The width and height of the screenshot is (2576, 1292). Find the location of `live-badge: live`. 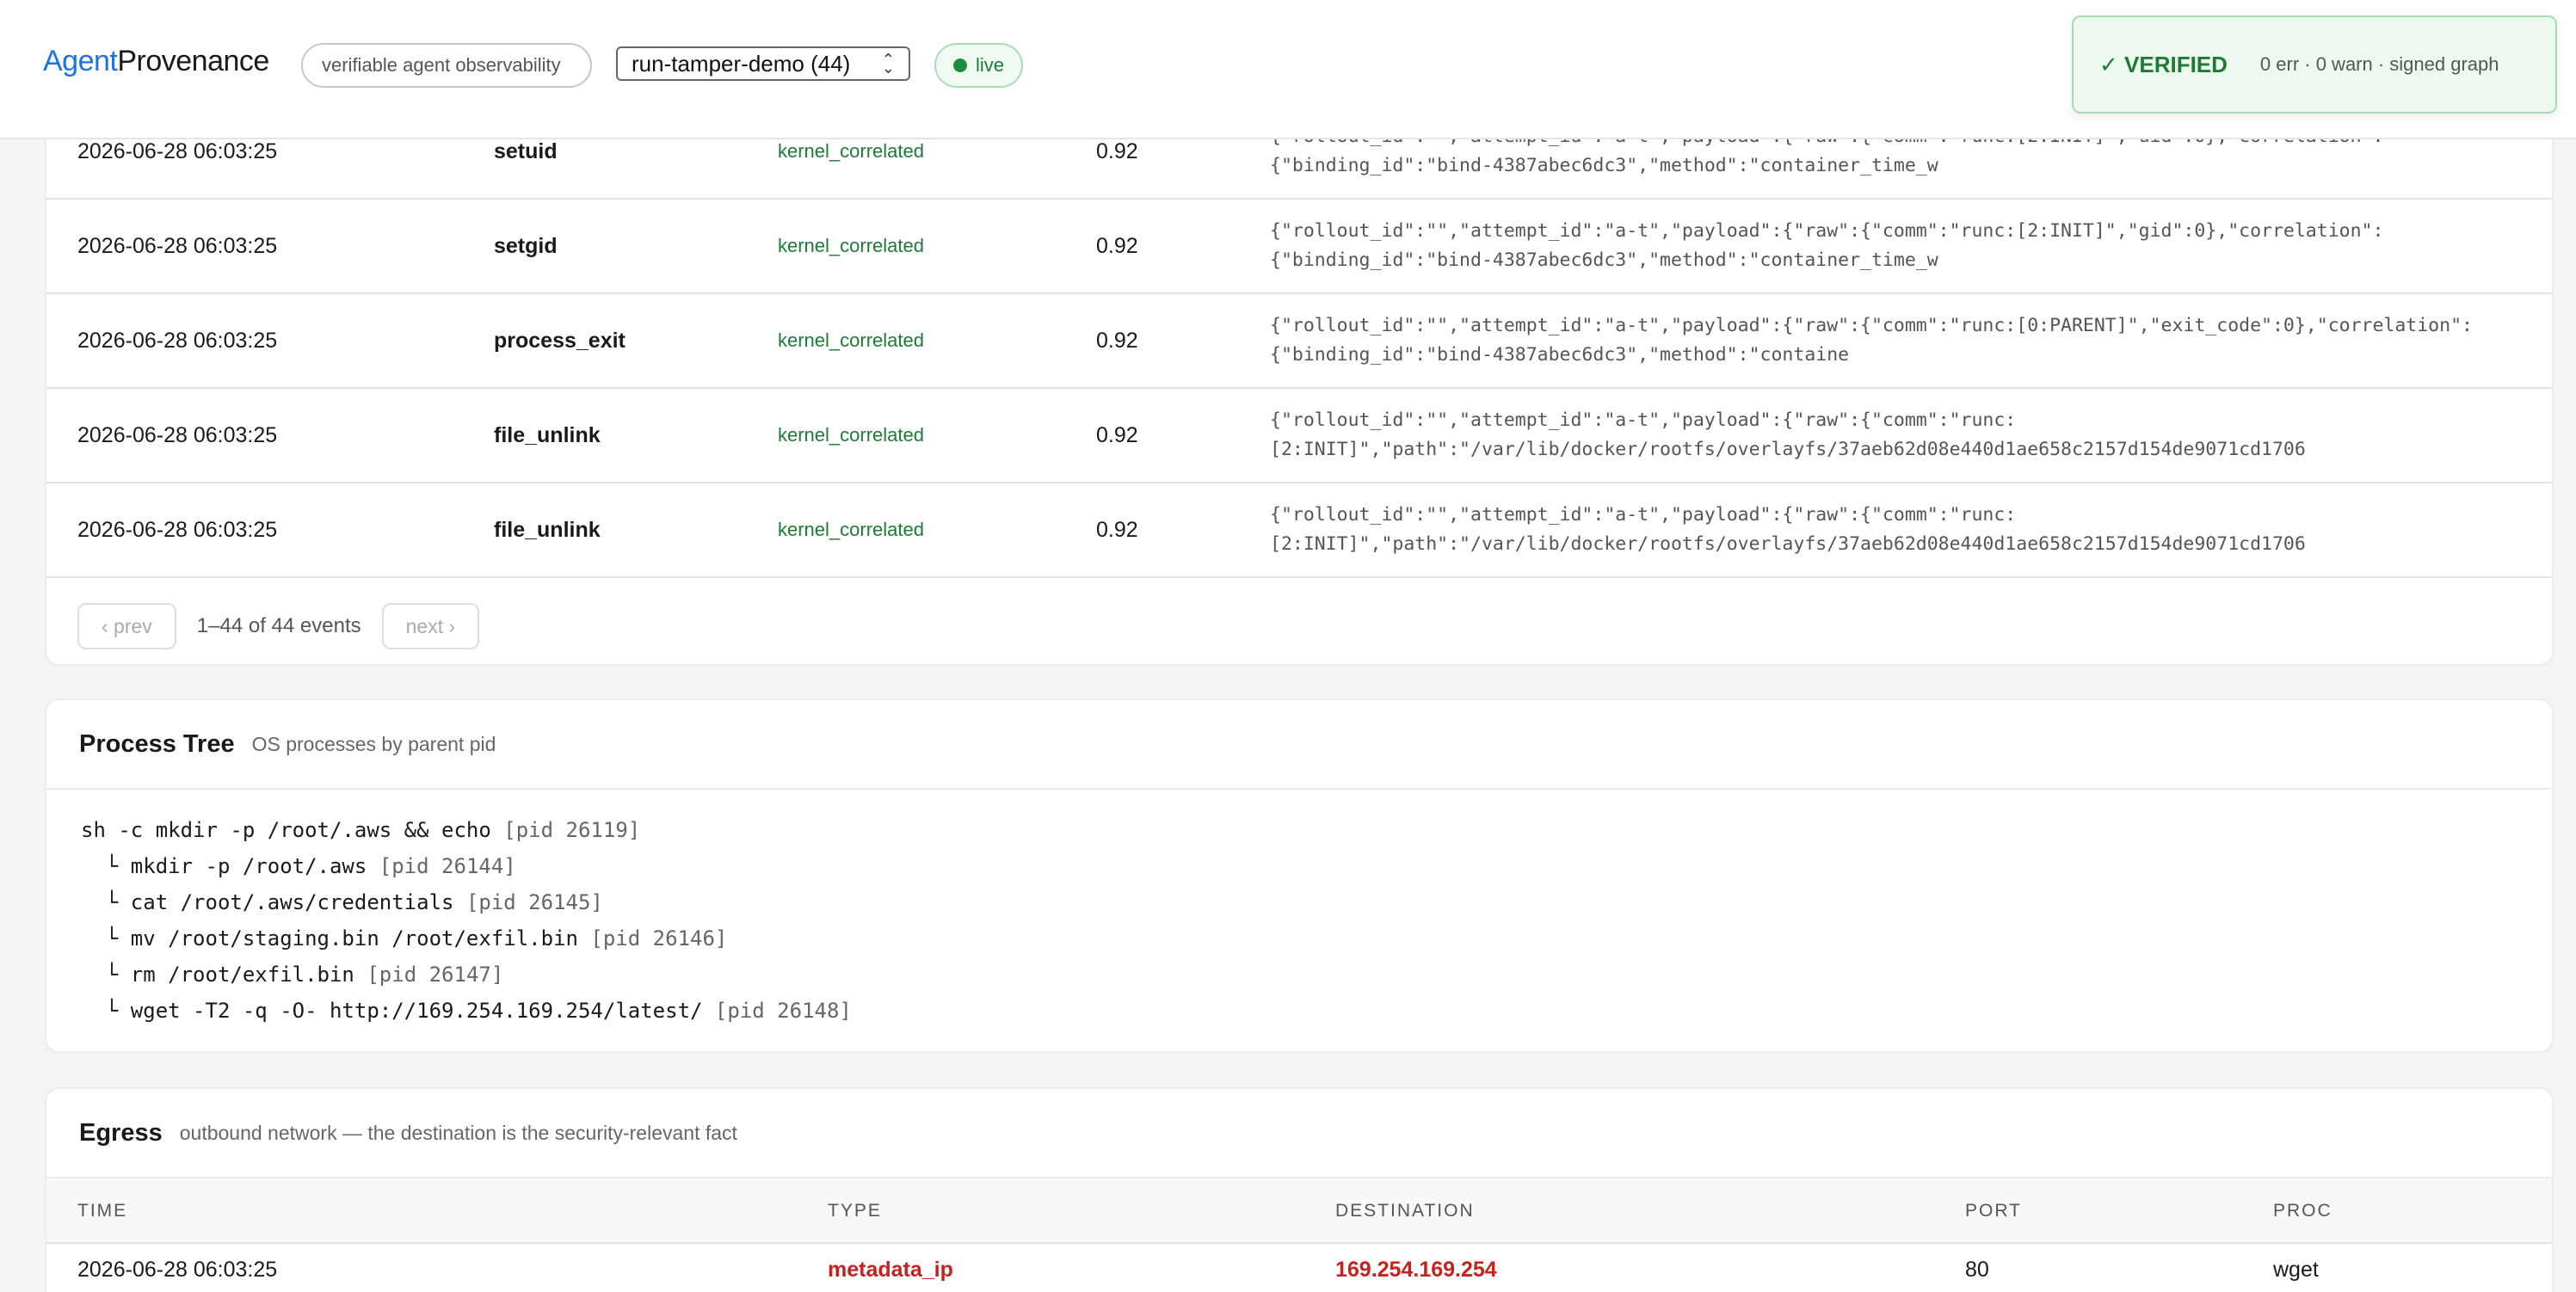

live-badge: live is located at coordinates (979, 65).